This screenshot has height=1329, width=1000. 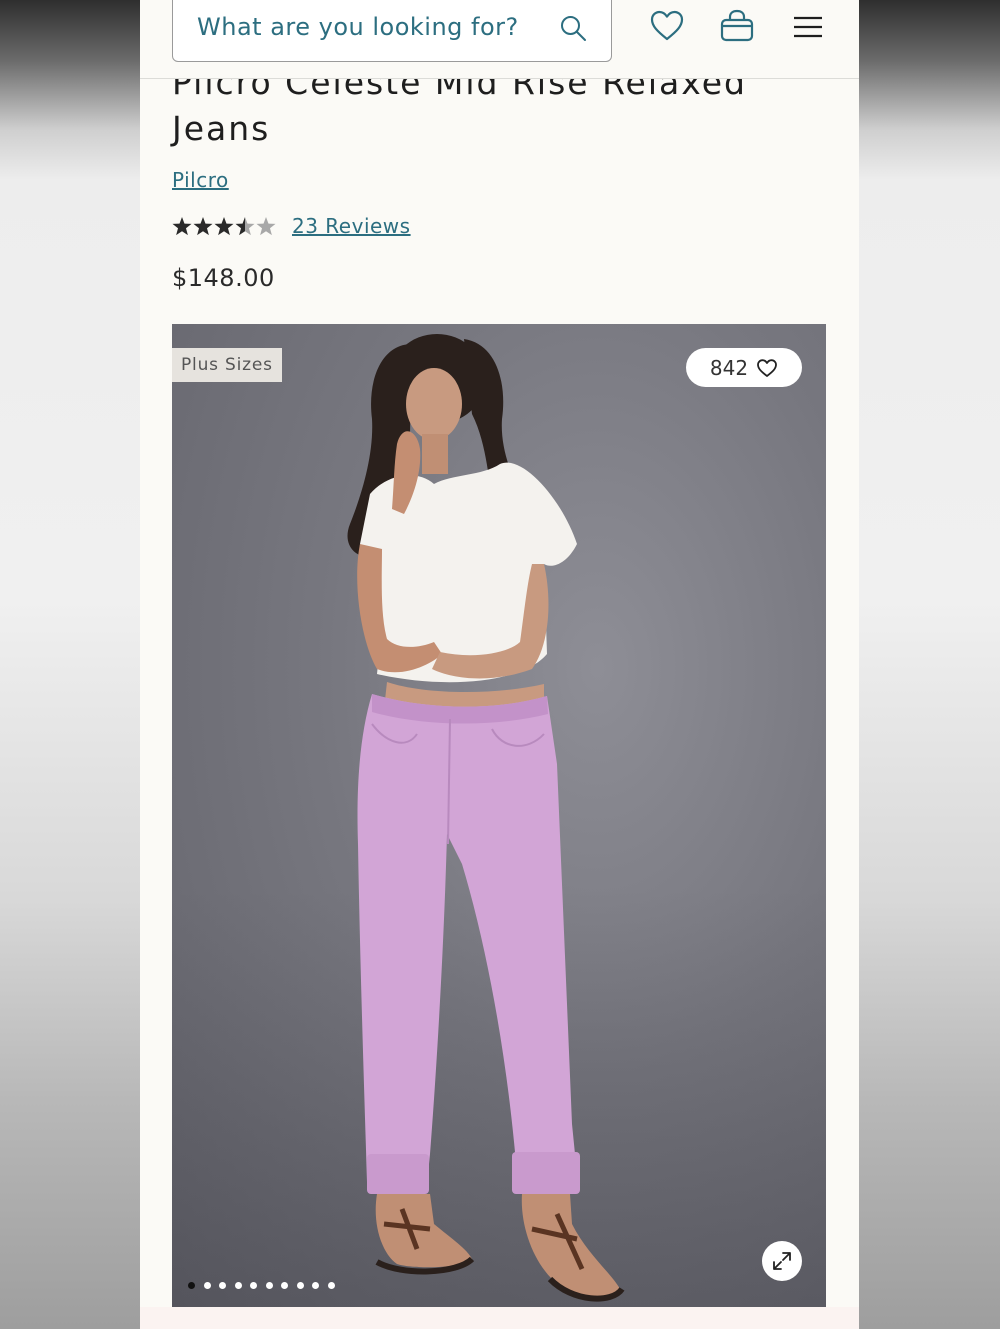 I want to click on site-header: What are you looking for?, so click(x=499, y=39).